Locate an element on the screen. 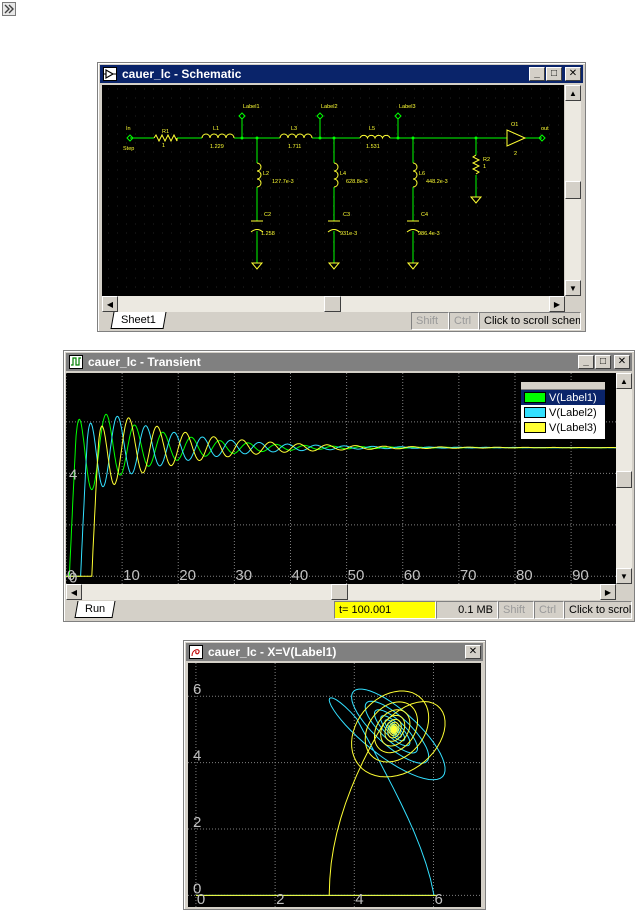 The width and height of the screenshot is (636, 913). schematic-hscroll: ◀ ▶ is located at coordinates (333, 304).